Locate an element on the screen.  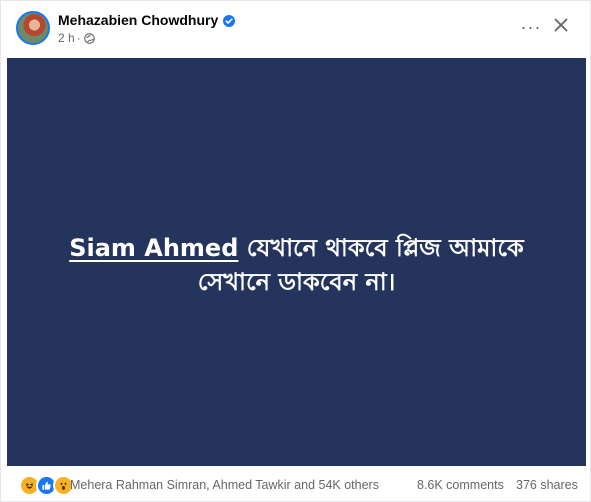
more-options-button: ··· is located at coordinates (531, 27).